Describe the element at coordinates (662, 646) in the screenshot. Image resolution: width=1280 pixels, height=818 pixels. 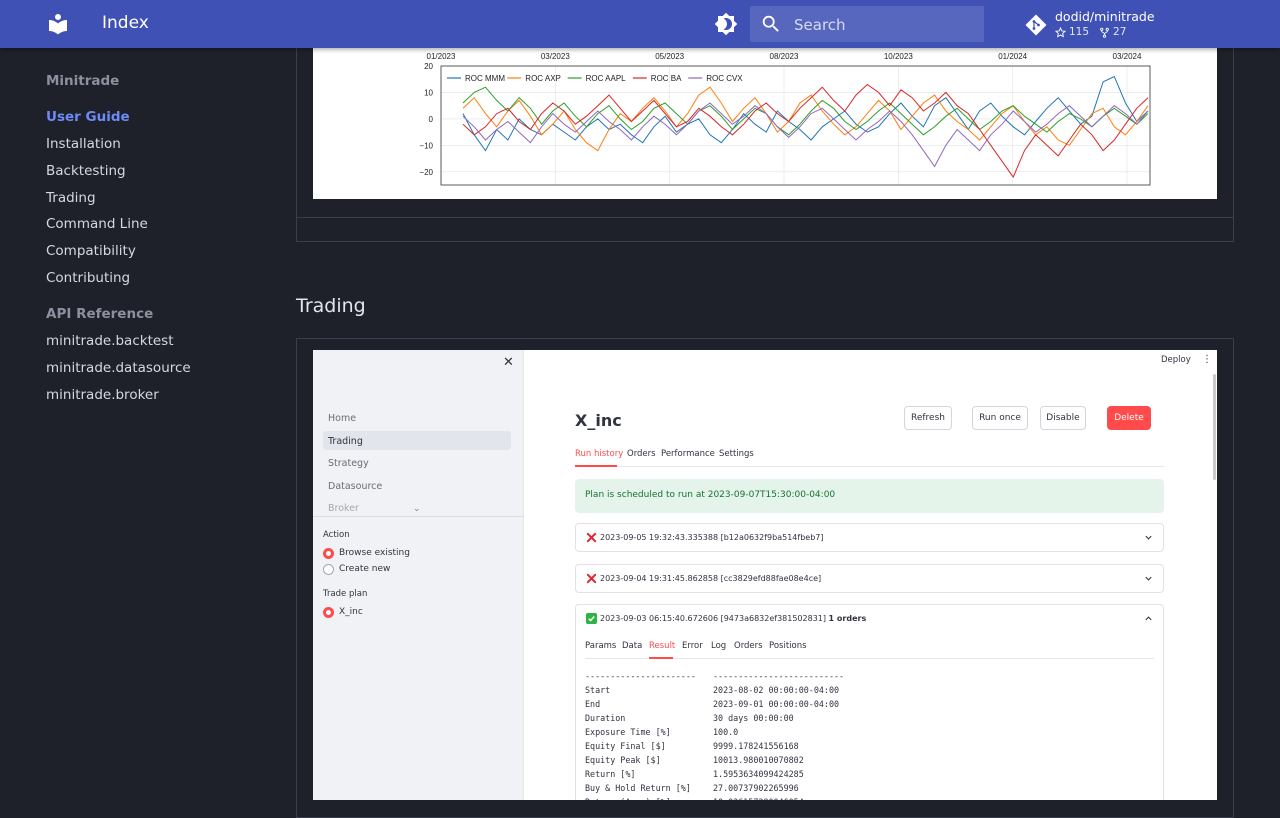
I see `result-tab-result: Result` at that location.